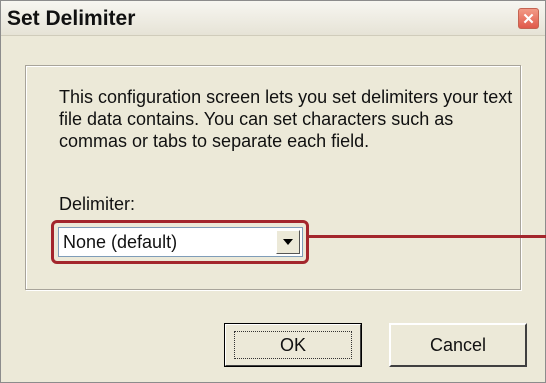 The image size is (546, 383). I want to click on callout-line, so click(427, 236).